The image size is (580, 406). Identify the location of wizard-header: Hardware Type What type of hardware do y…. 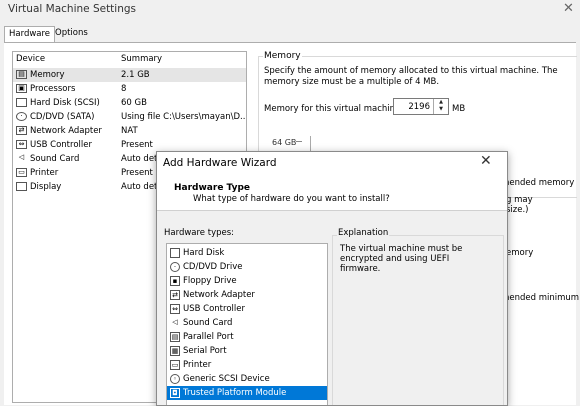
(332, 192).